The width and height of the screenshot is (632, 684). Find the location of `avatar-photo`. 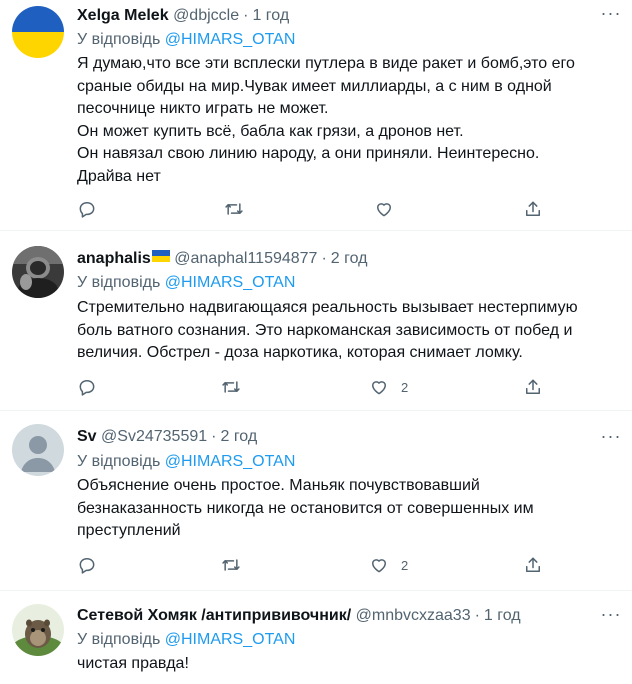

avatar-photo is located at coordinates (38, 272).